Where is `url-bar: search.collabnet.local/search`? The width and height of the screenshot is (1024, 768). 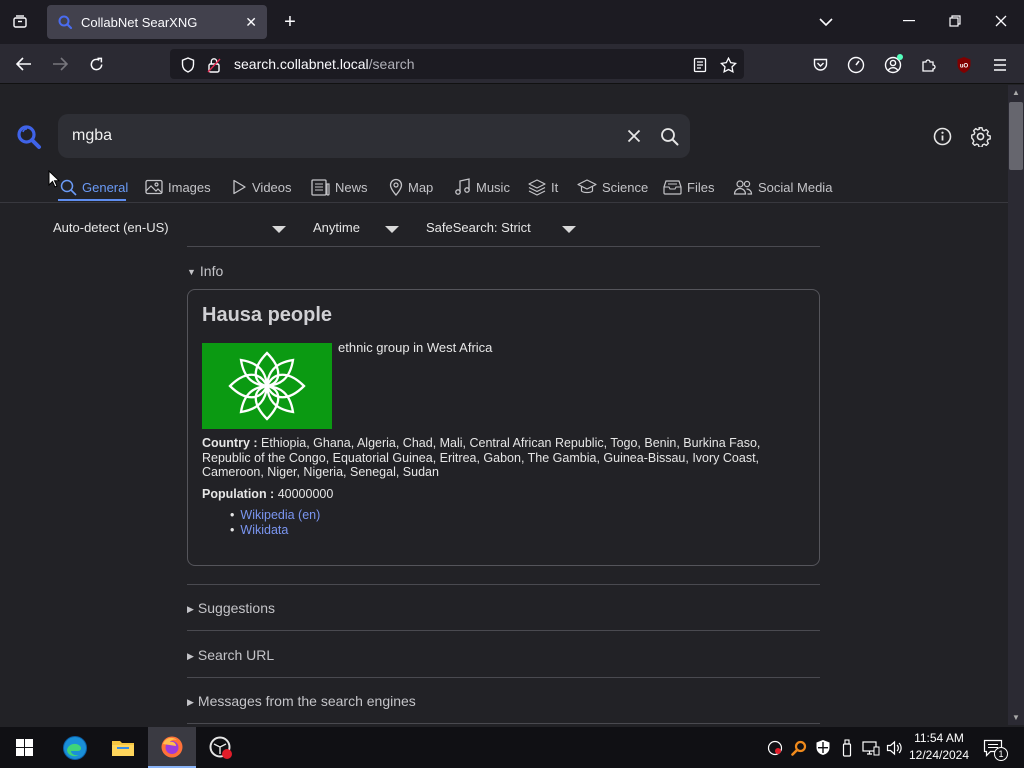
url-bar: search.collabnet.local/search is located at coordinates (457, 64).